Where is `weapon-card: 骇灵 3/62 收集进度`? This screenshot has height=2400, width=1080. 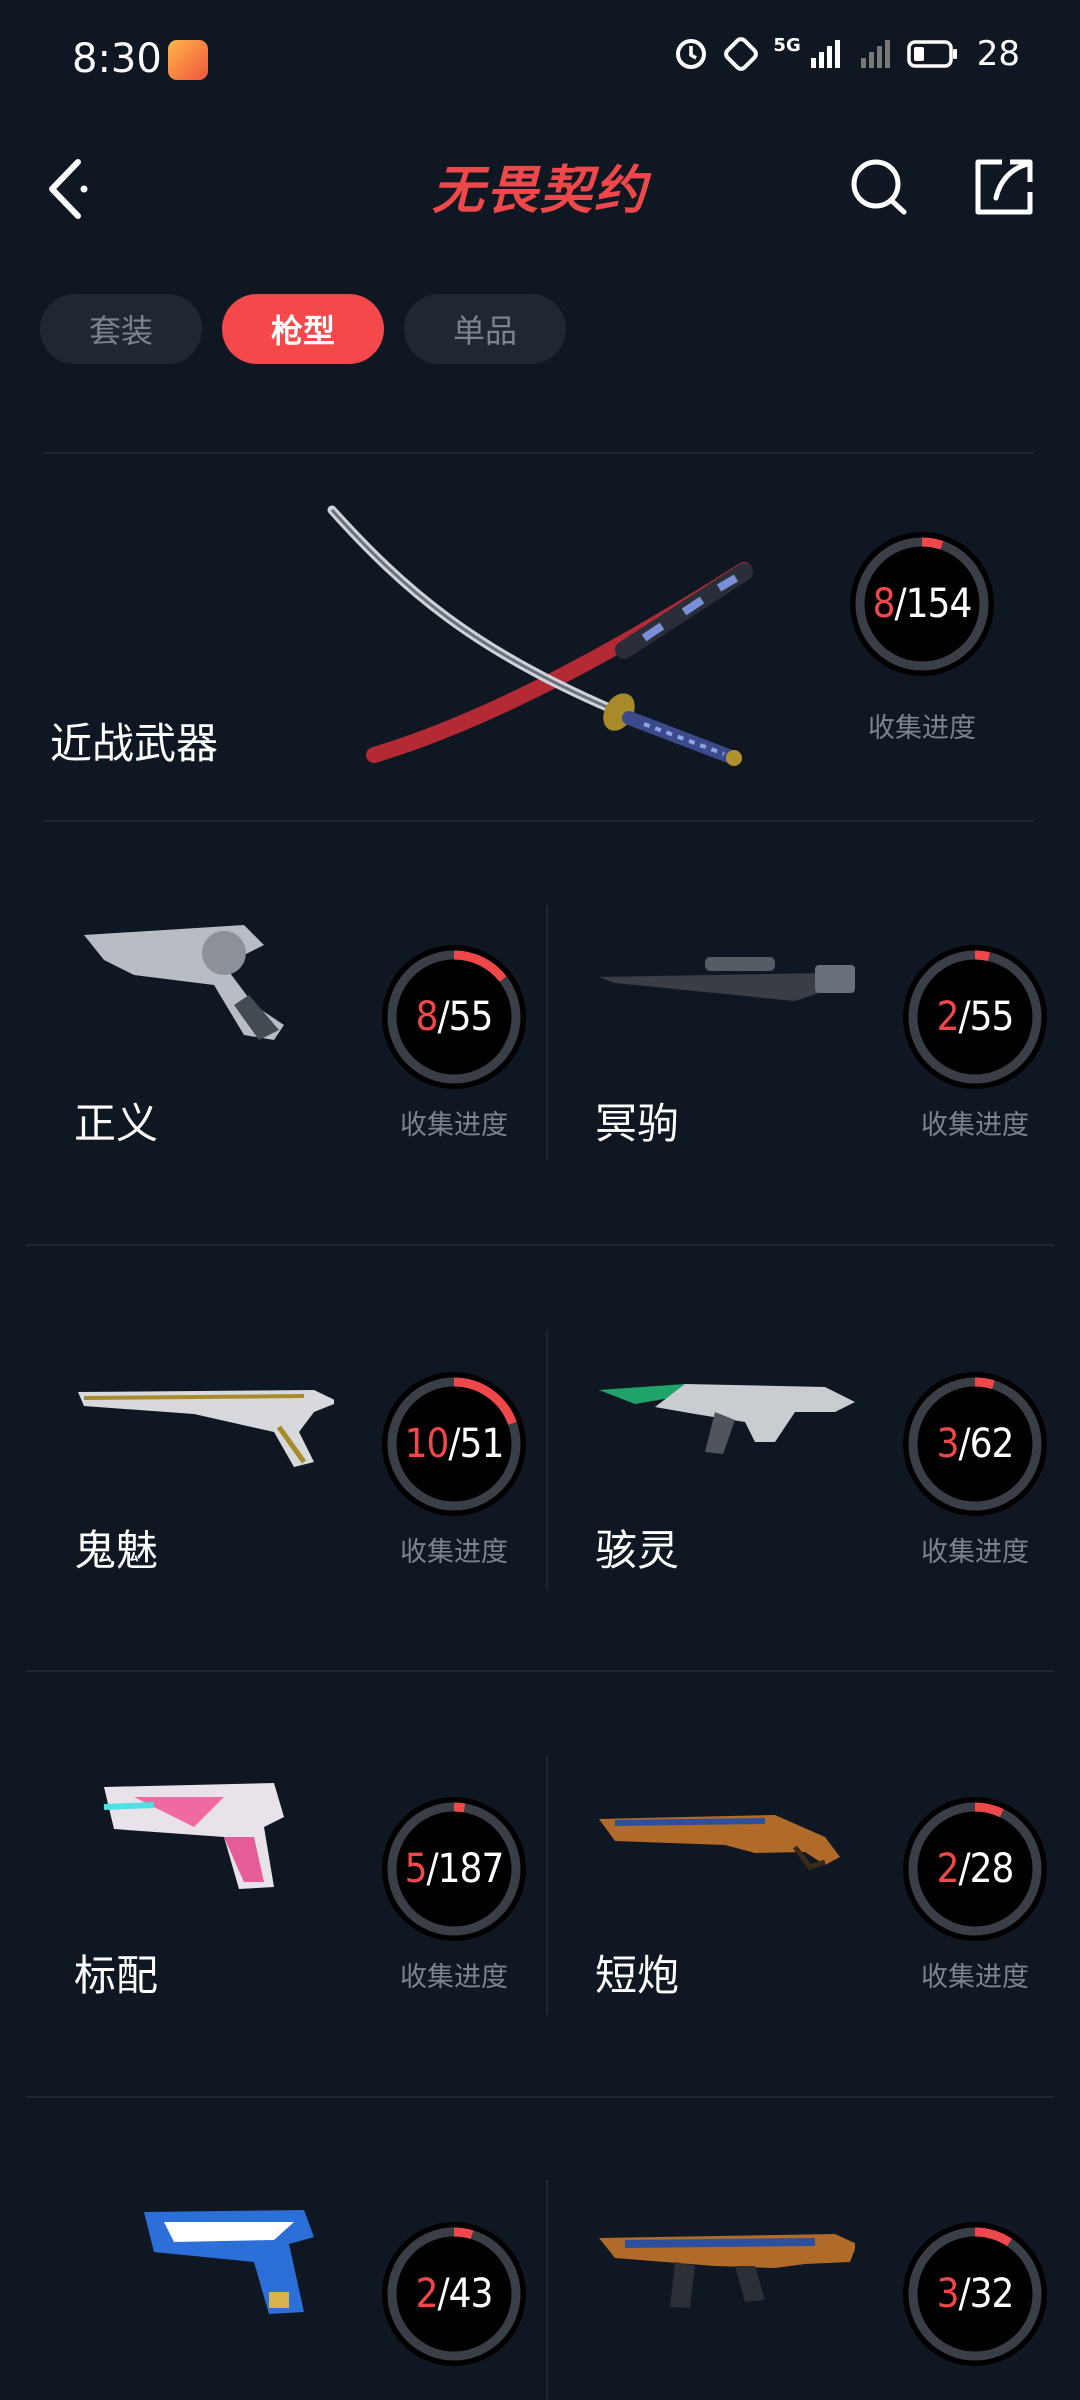 weapon-card: 骇灵 3/62 收集进度 is located at coordinates (822, 1482).